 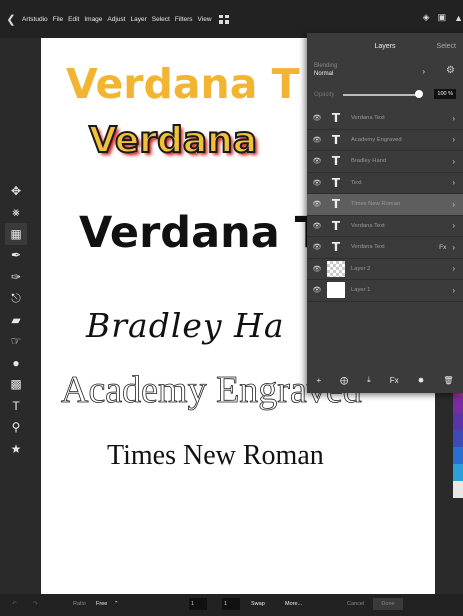 I want to click on canvas-text-bradley-hand: Bradley Ha, so click(x=185, y=325).